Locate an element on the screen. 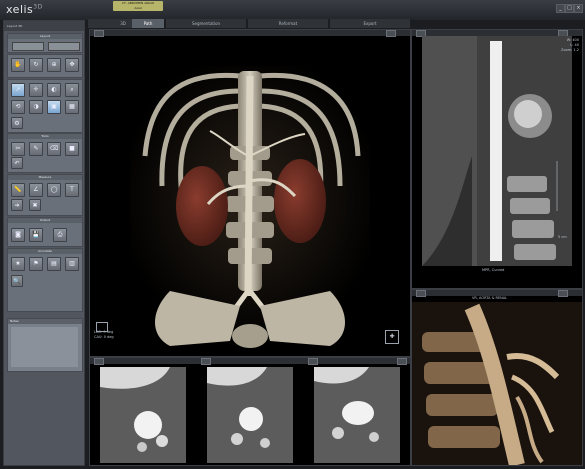 This screenshot has width=585, height=469. vr-vessel-image is located at coordinates (497, 383).